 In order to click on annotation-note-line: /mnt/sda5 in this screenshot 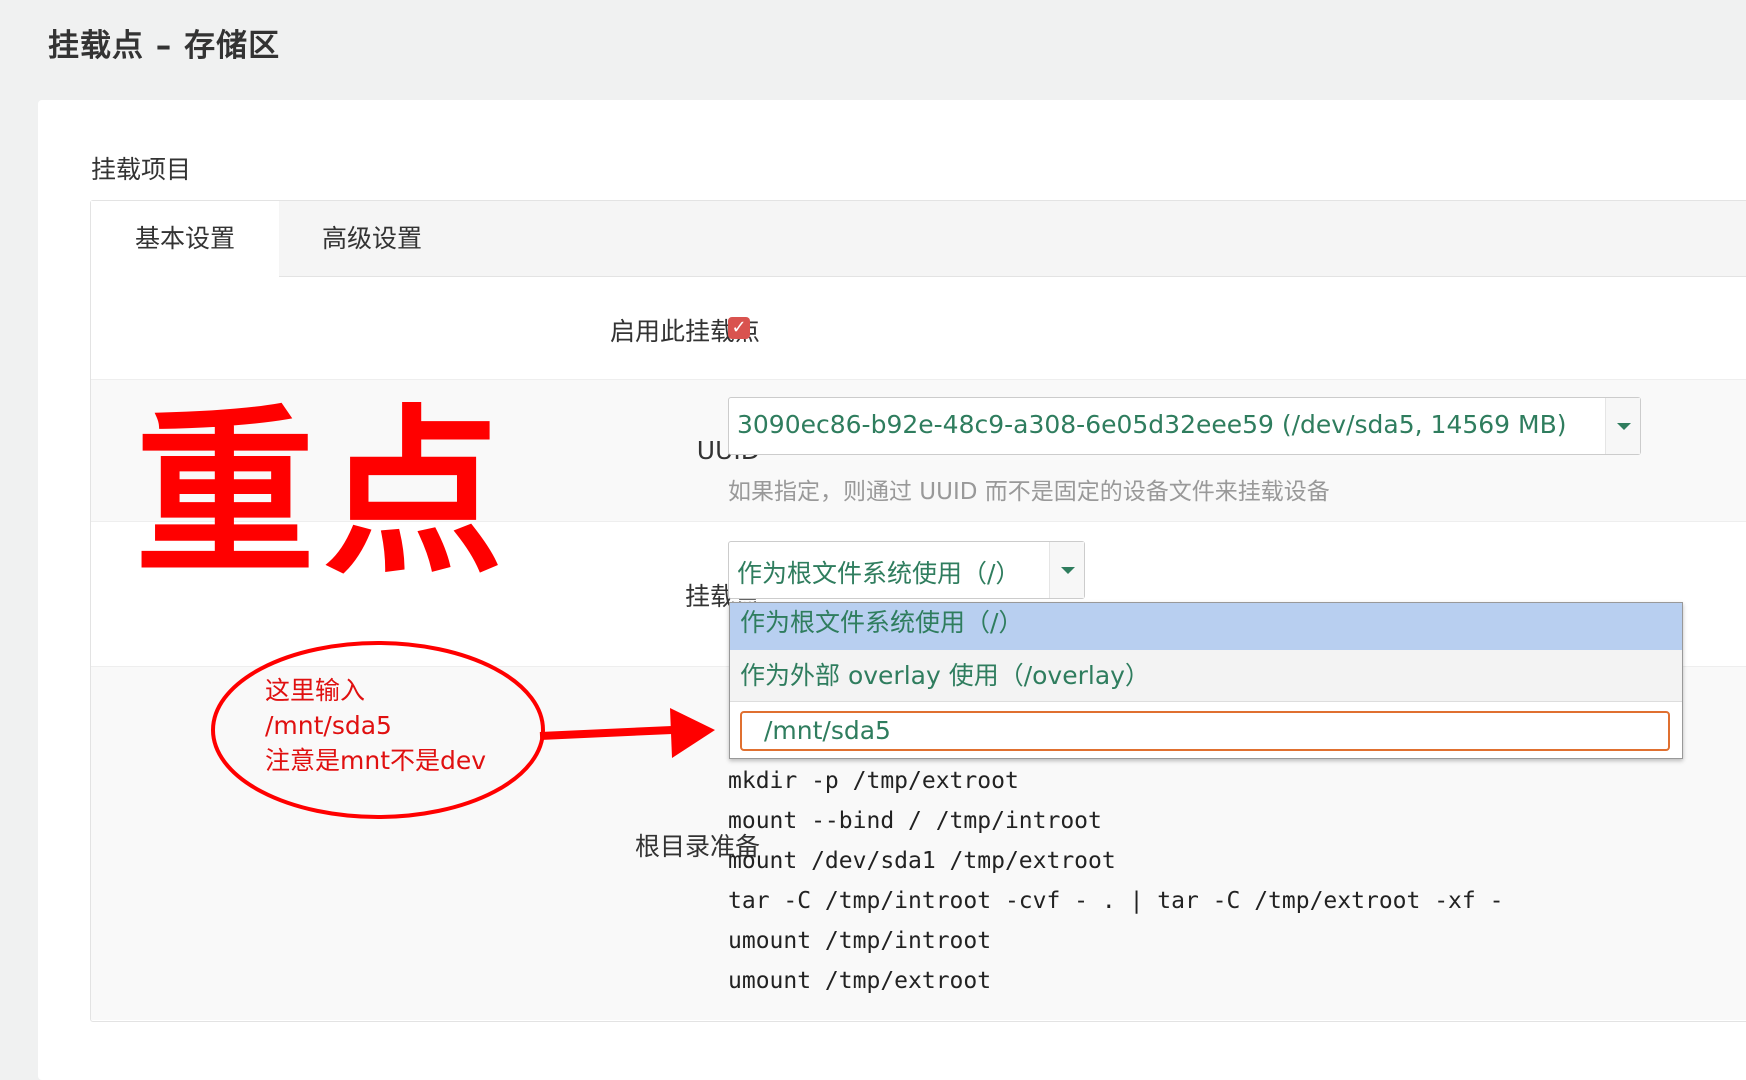, I will do `click(328, 725)`.